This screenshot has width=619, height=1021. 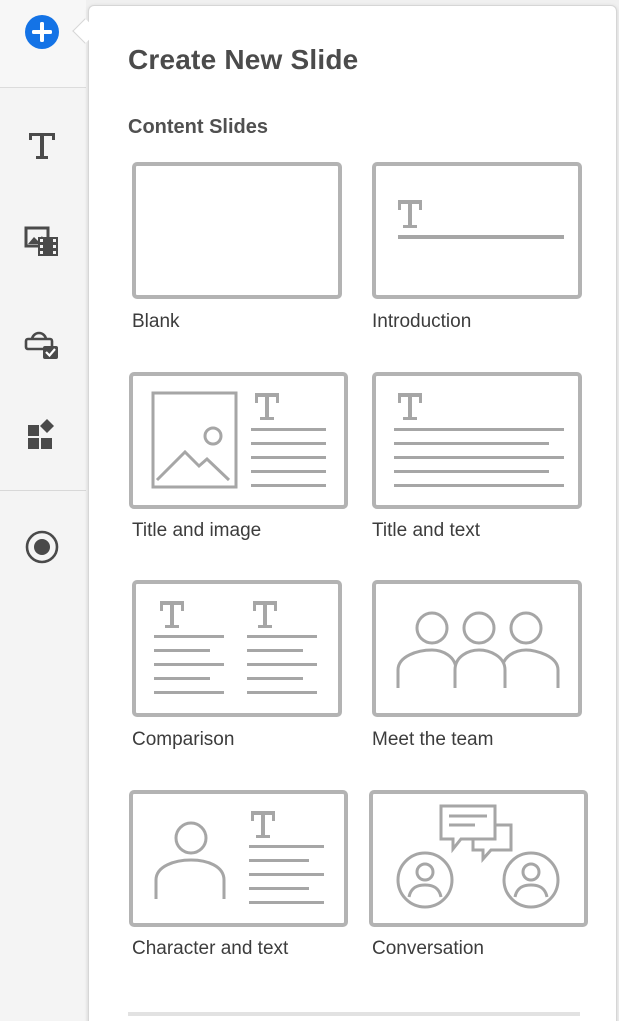 I want to click on comparison-thumbnail, so click(x=235, y=647).